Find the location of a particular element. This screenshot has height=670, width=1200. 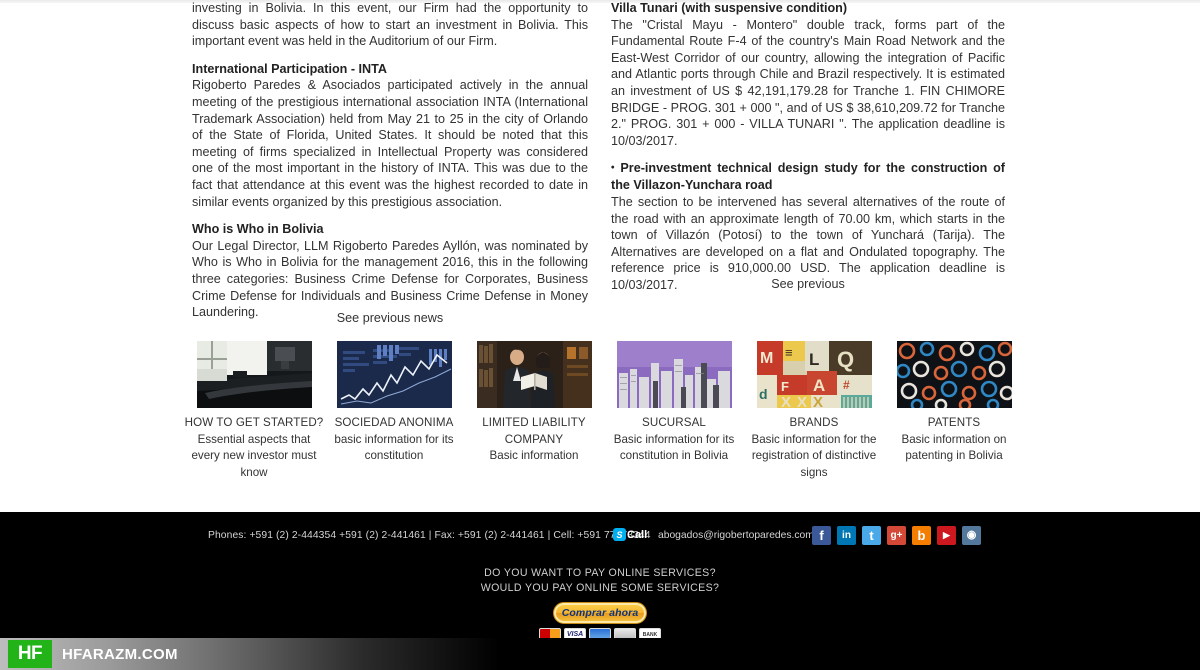

buy-now-button: Comprar ahora is located at coordinates (600, 613).